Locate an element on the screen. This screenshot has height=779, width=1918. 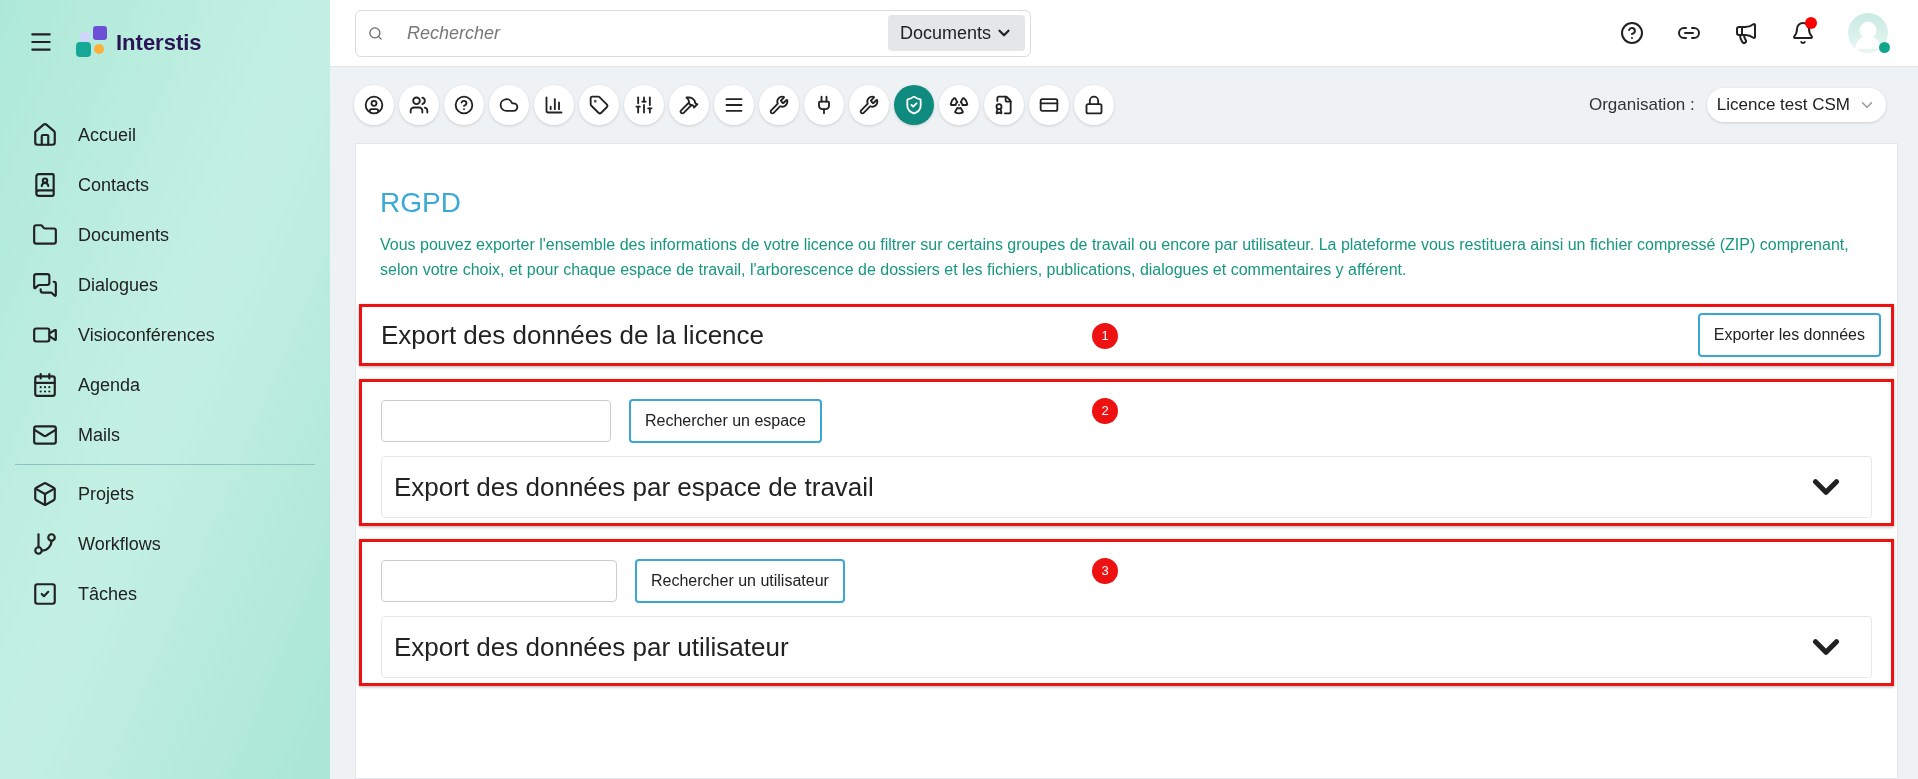
export-button: Exporter les données is located at coordinates (1789, 335).